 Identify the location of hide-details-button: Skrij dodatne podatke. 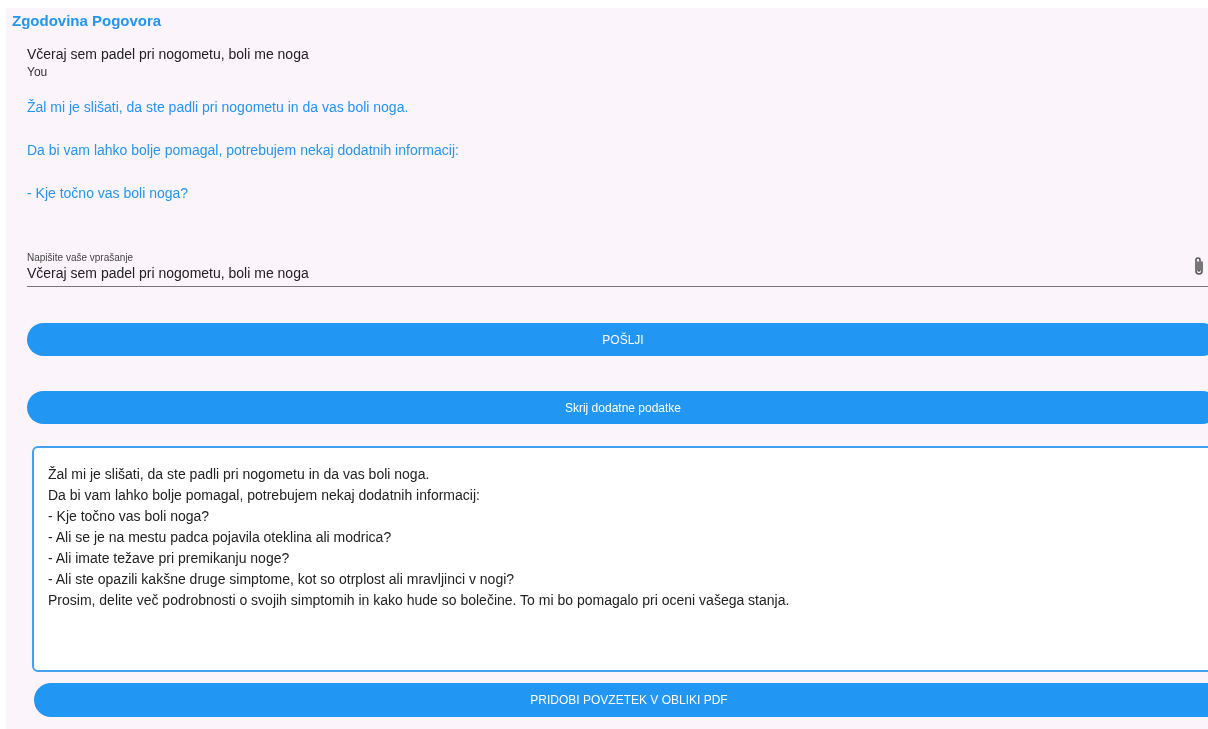
(617, 407).